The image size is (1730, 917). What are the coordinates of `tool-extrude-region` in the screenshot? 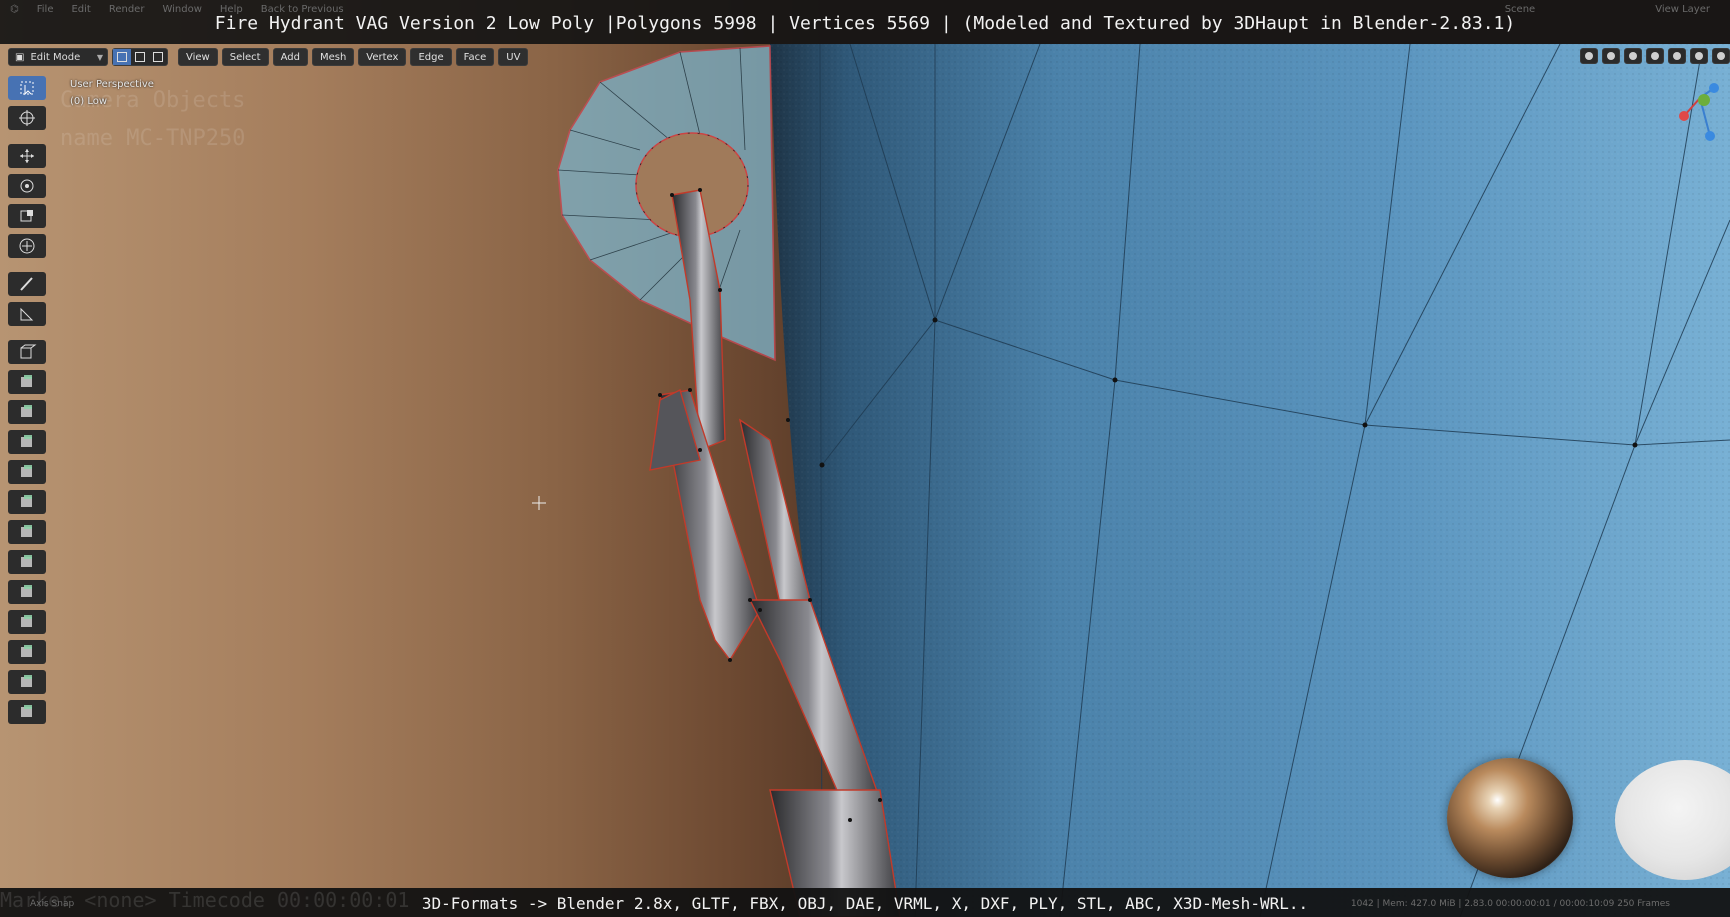 It's located at (27, 382).